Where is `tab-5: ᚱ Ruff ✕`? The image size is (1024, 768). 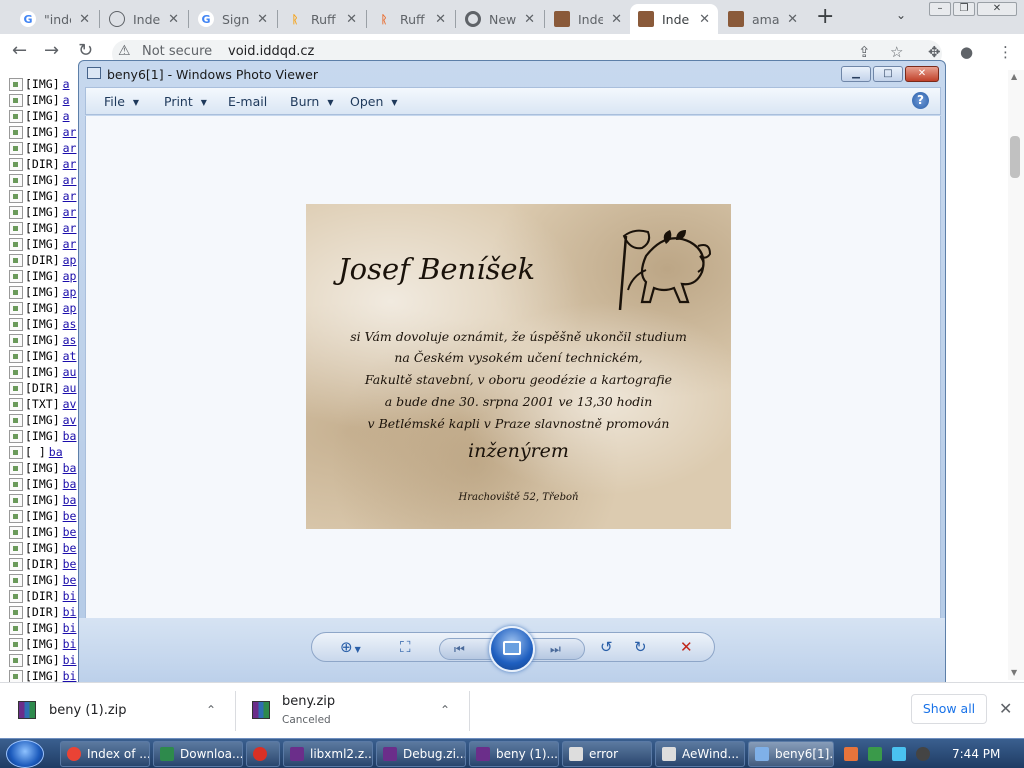 tab-5: ᚱ Ruff ✕ is located at coordinates (411, 19).